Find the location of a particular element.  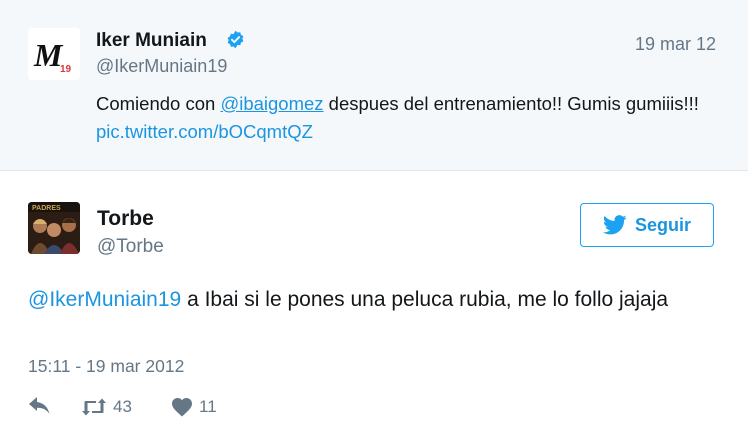

svg-text: PADRES is located at coordinates (46, 208).